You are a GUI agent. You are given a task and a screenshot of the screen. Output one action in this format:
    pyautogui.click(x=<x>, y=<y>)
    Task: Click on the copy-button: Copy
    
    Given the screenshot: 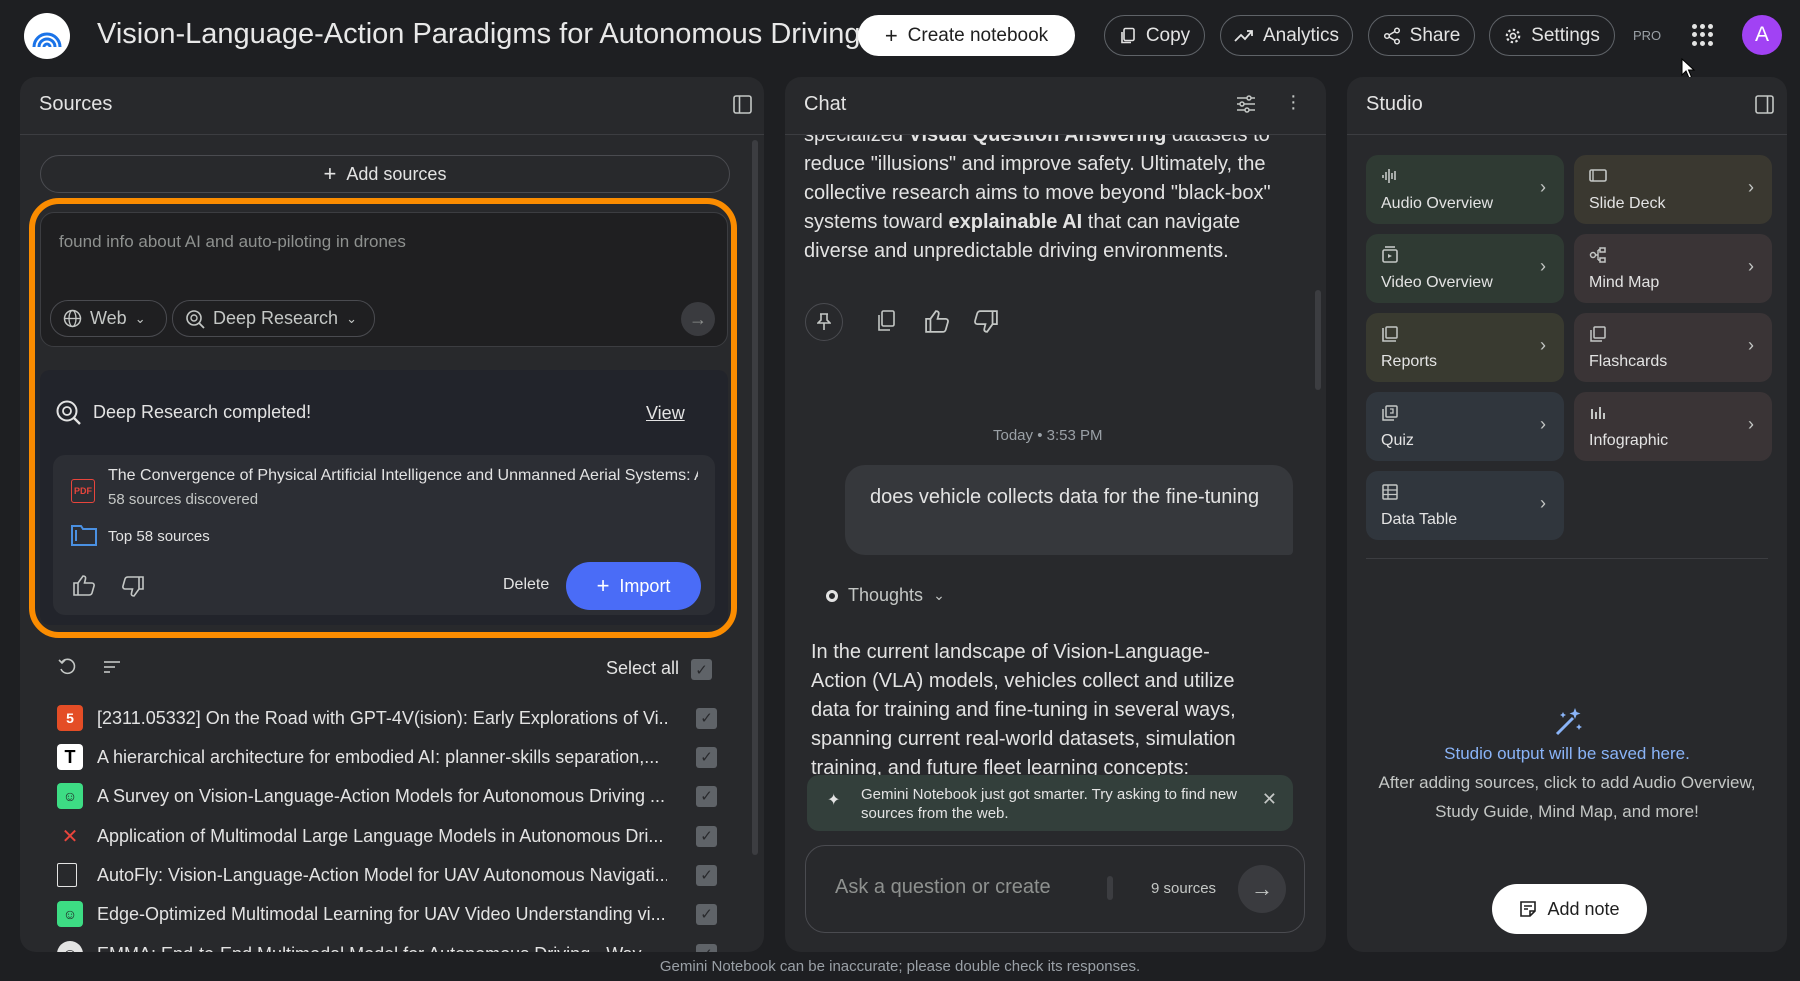 What is the action you would take?
    pyautogui.click(x=1154, y=35)
    